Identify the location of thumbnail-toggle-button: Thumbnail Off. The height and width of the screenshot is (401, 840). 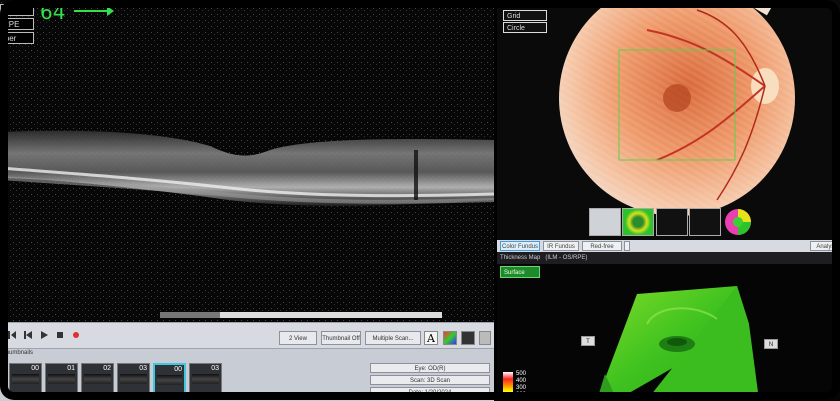
(341, 338).